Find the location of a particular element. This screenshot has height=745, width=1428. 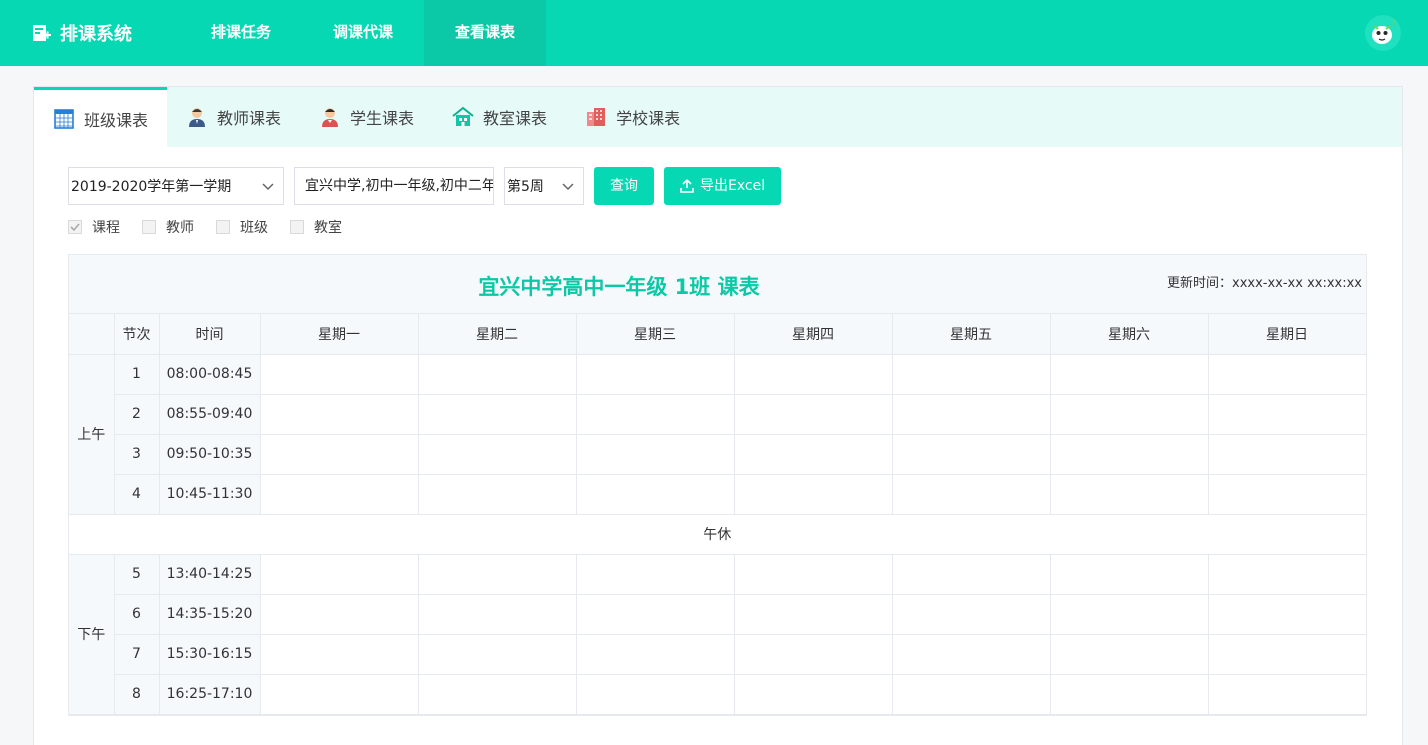

table-row: 6 14:35-15:20 is located at coordinates (718, 614).